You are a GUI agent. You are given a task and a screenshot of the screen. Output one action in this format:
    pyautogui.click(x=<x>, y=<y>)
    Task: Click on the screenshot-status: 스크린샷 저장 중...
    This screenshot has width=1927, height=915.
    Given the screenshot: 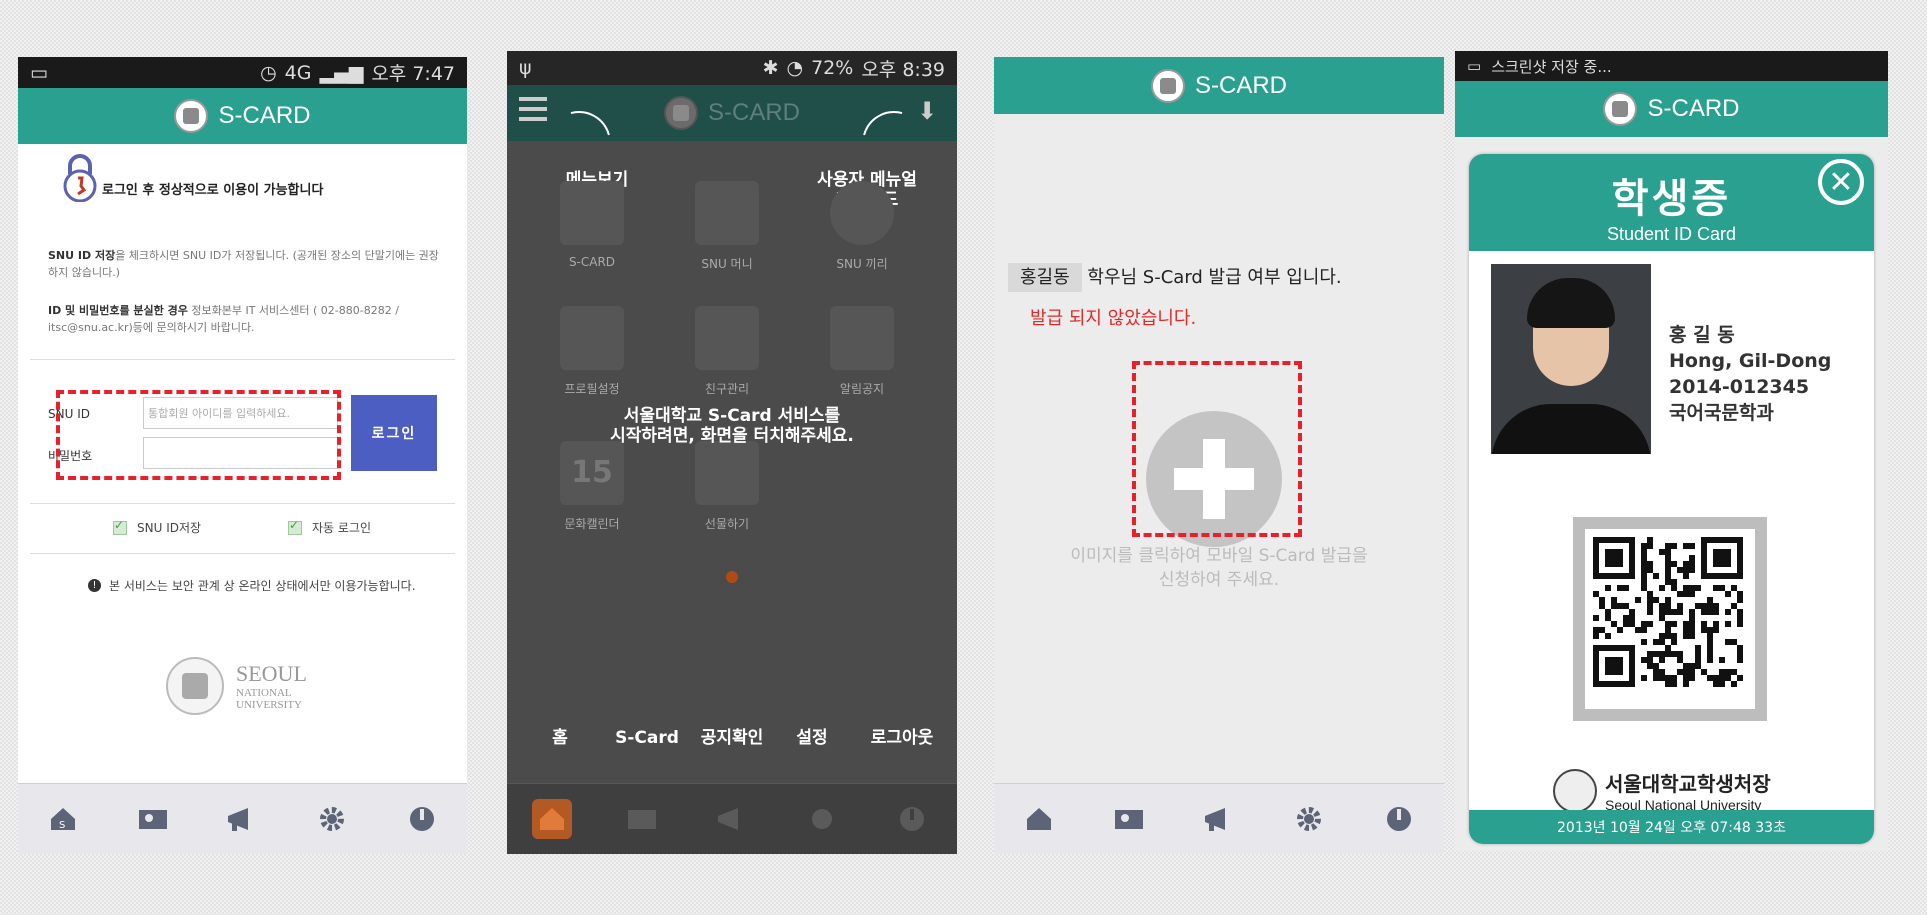 What is the action you would take?
    pyautogui.click(x=1551, y=66)
    